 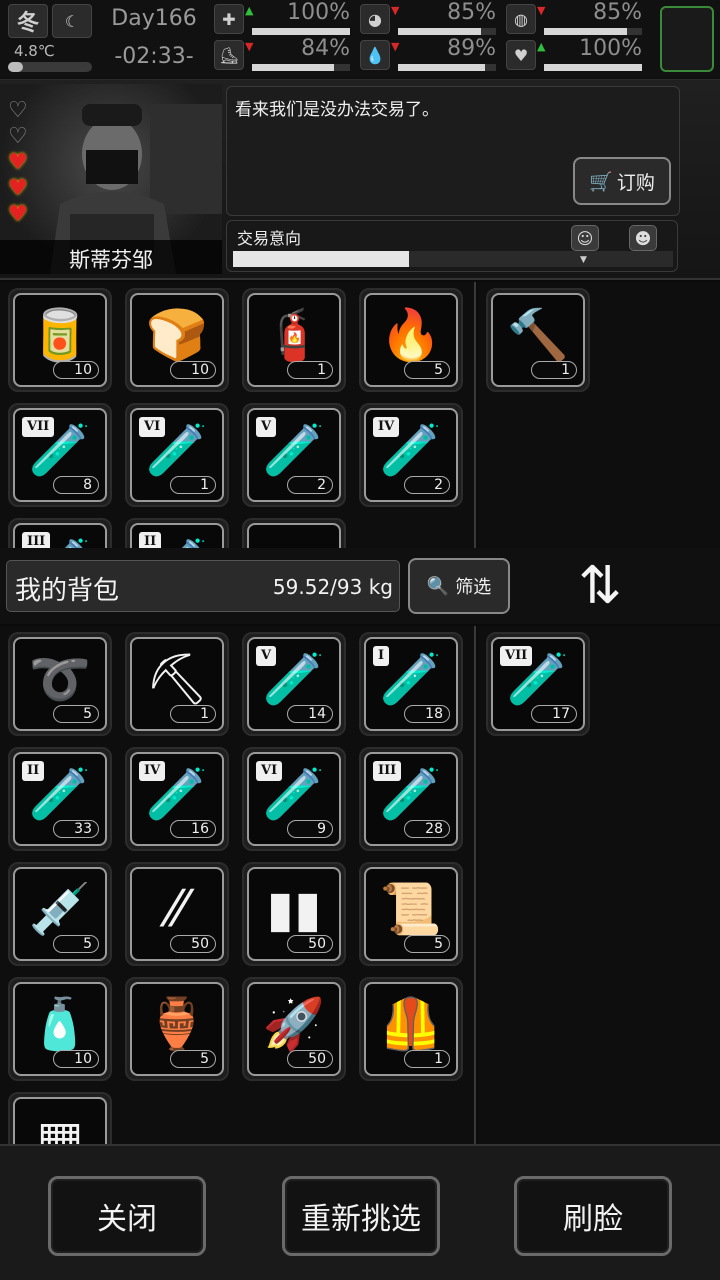 I want to click on swap-icon: ⇅, so click(x=600, y=586).